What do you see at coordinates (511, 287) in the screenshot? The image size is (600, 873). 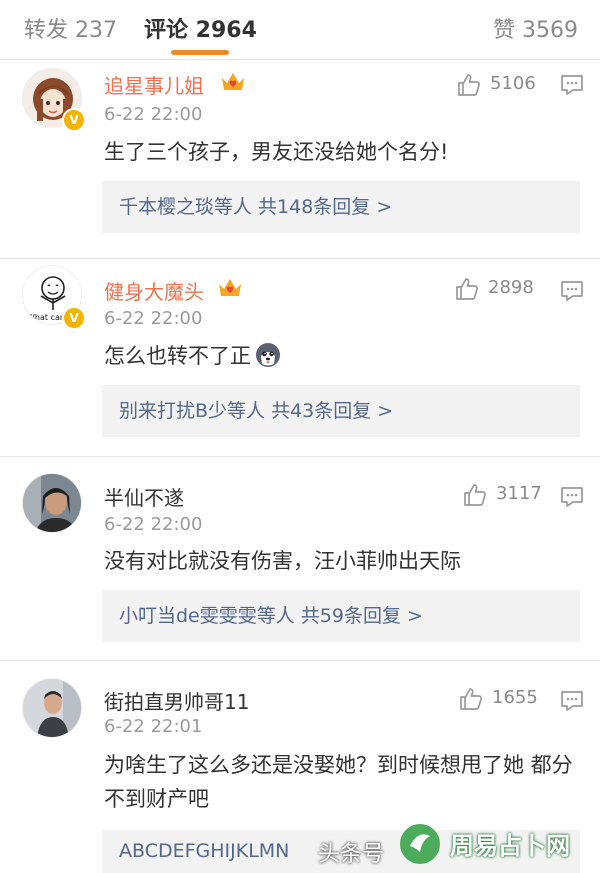 I see `like-count: 2898` at bounding box center [511, 287].